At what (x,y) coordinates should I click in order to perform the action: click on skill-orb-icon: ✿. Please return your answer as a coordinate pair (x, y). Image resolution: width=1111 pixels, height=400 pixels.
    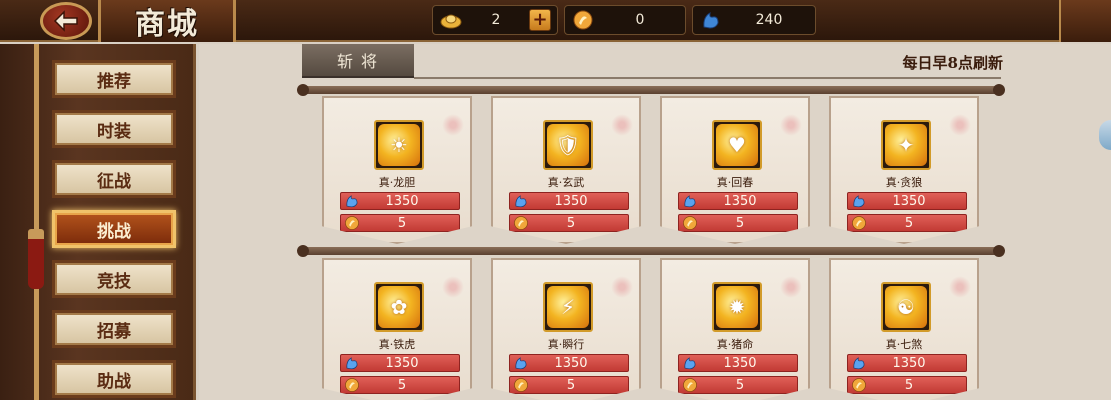
    Looking at the image, I should click on (399, 307).